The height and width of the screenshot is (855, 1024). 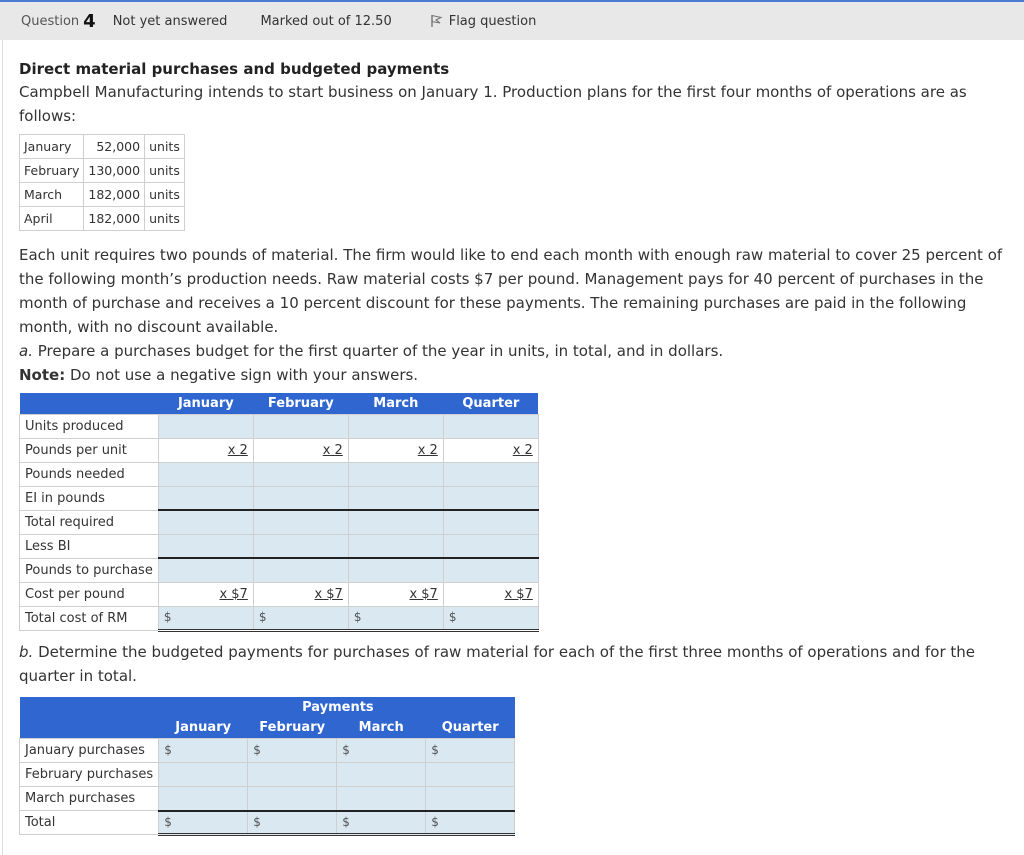 I want to click on cost-per-pound-february: x $7, so click(x=300, y=594).